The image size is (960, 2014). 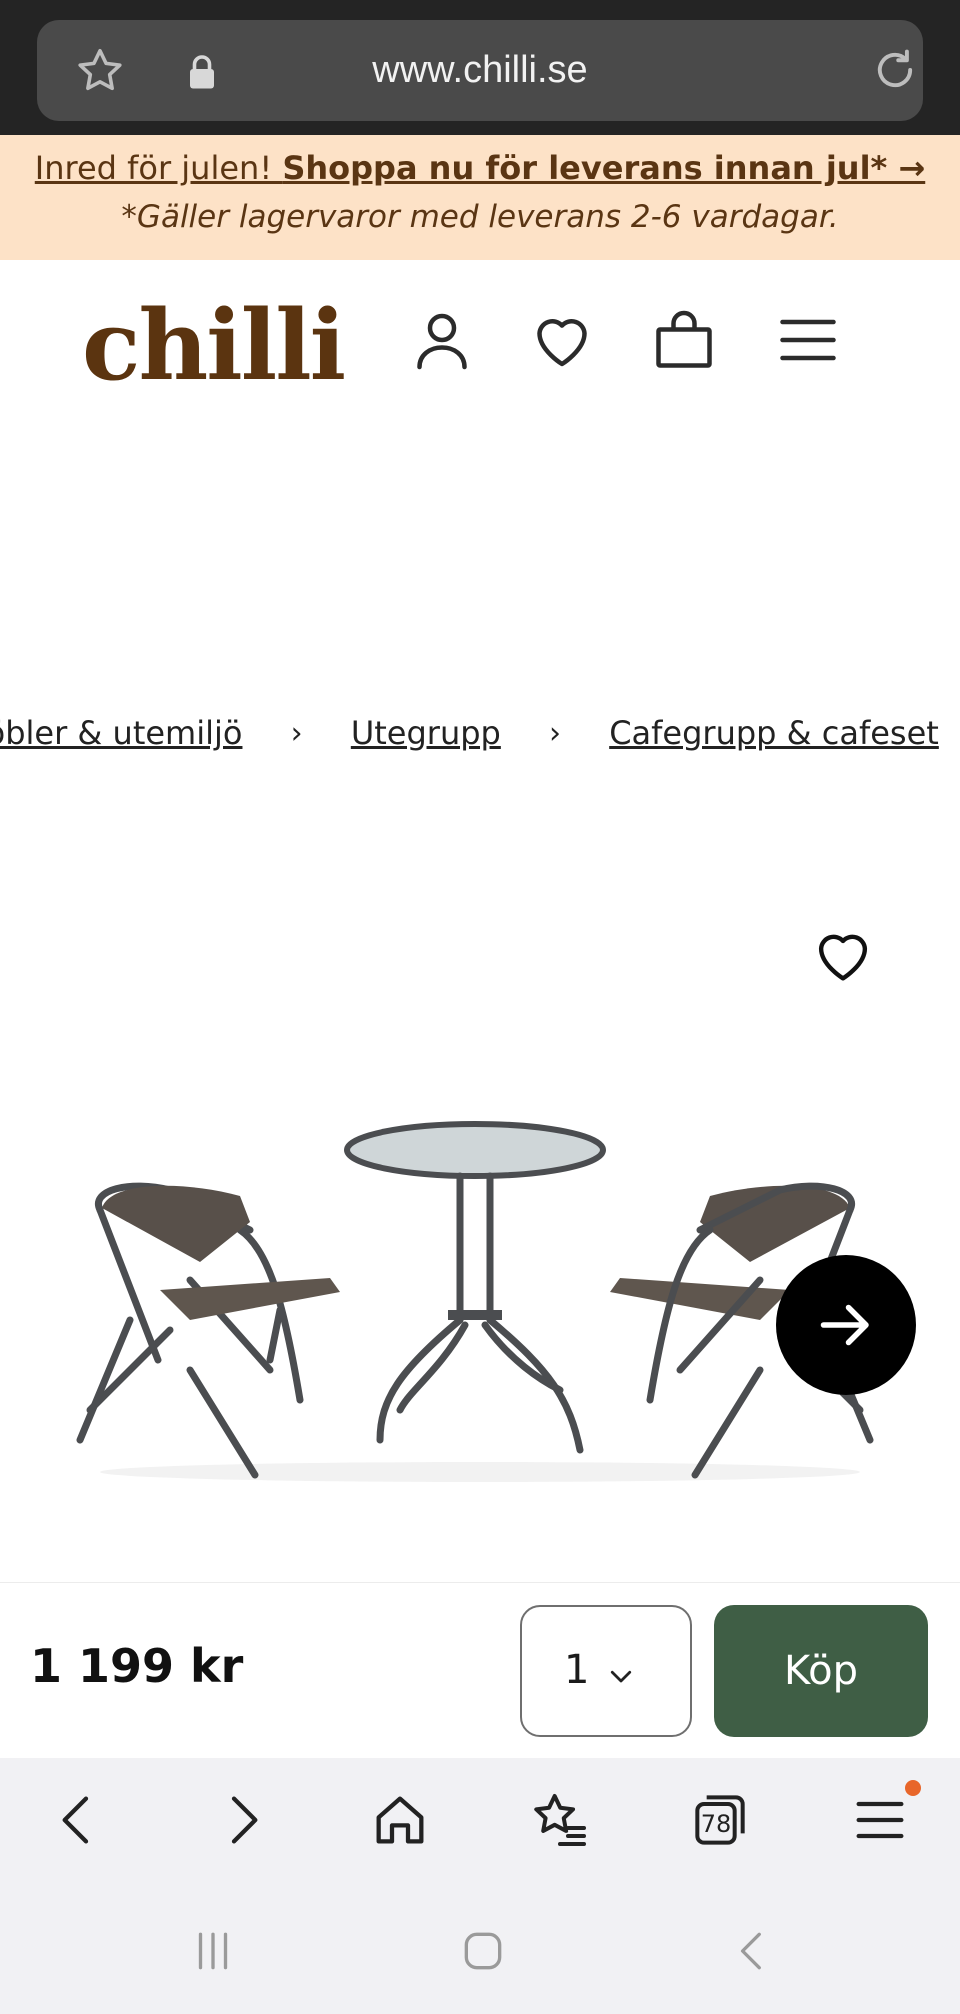 What do you see at coordinates (684, 340) in the screenshot?
I see `shopping-bag-icon` at bounding box center [684, 340].